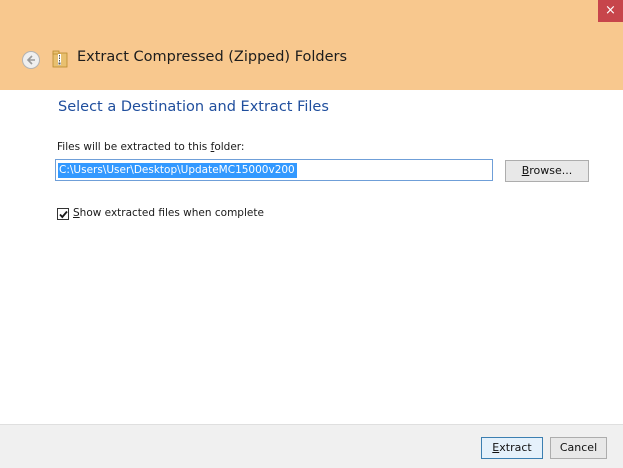  I want to click on show-extracted-files-checkbox, so click(63, 214).